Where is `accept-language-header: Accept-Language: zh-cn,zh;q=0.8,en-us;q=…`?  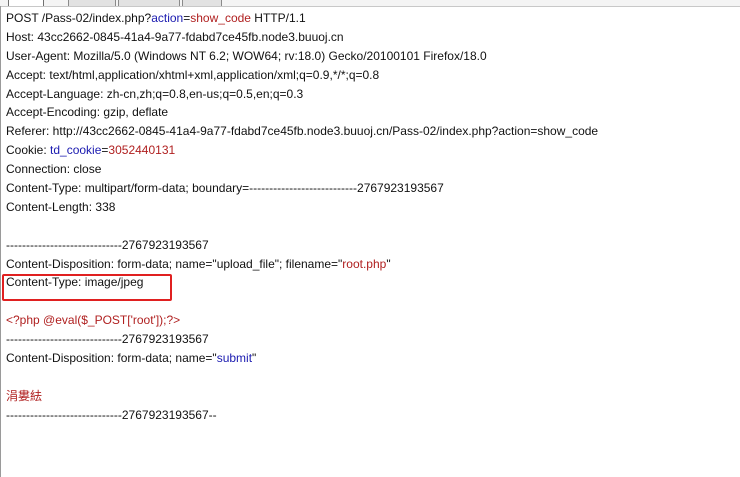
accept-language-header: Accept-Language: zh-cn,zh;q=0.8,en-us;q=… is located at coordinates (155, 93).